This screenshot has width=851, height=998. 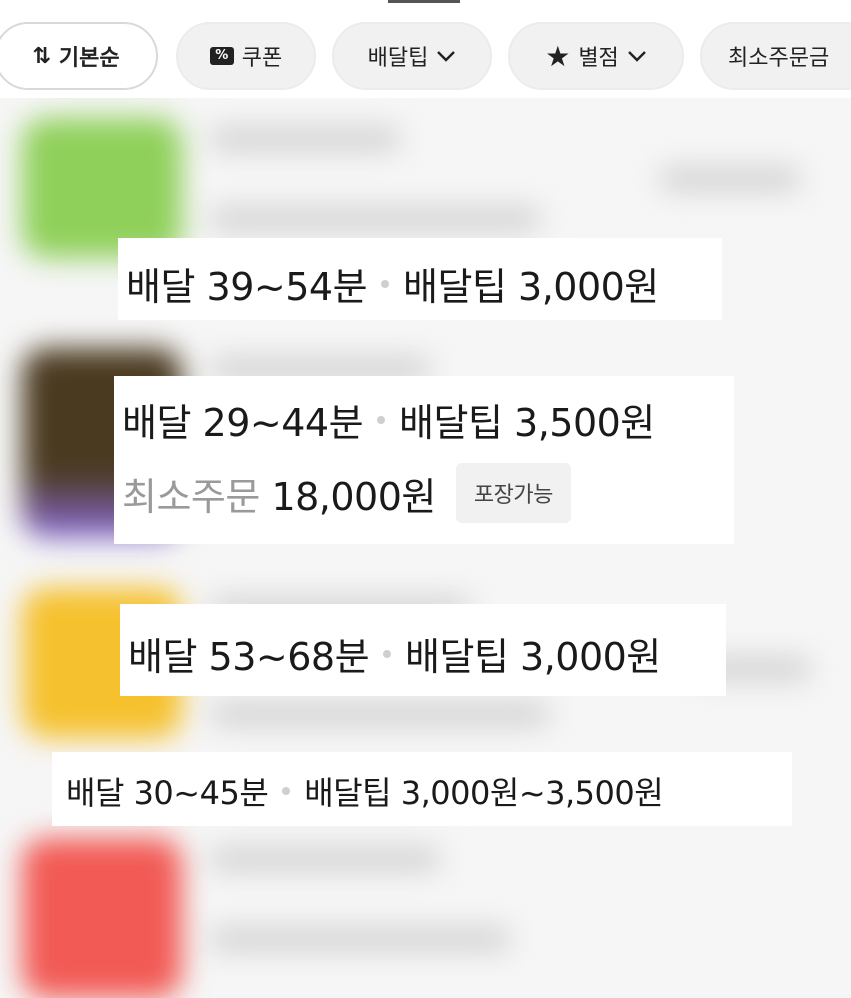 What do you see at coordinates (289, 657) in the screenshot?
I see `delivery-time: 53~68분` at bounding box center [289, 657].